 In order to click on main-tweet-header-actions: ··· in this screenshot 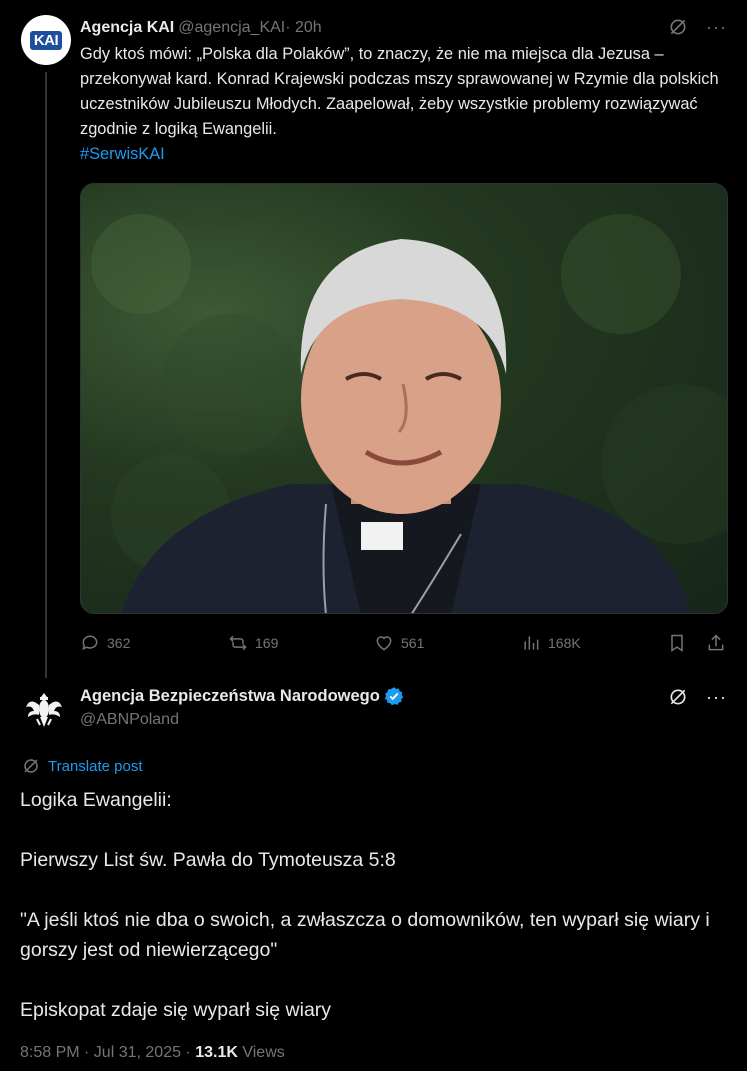, I will do `click(697, 697)`.